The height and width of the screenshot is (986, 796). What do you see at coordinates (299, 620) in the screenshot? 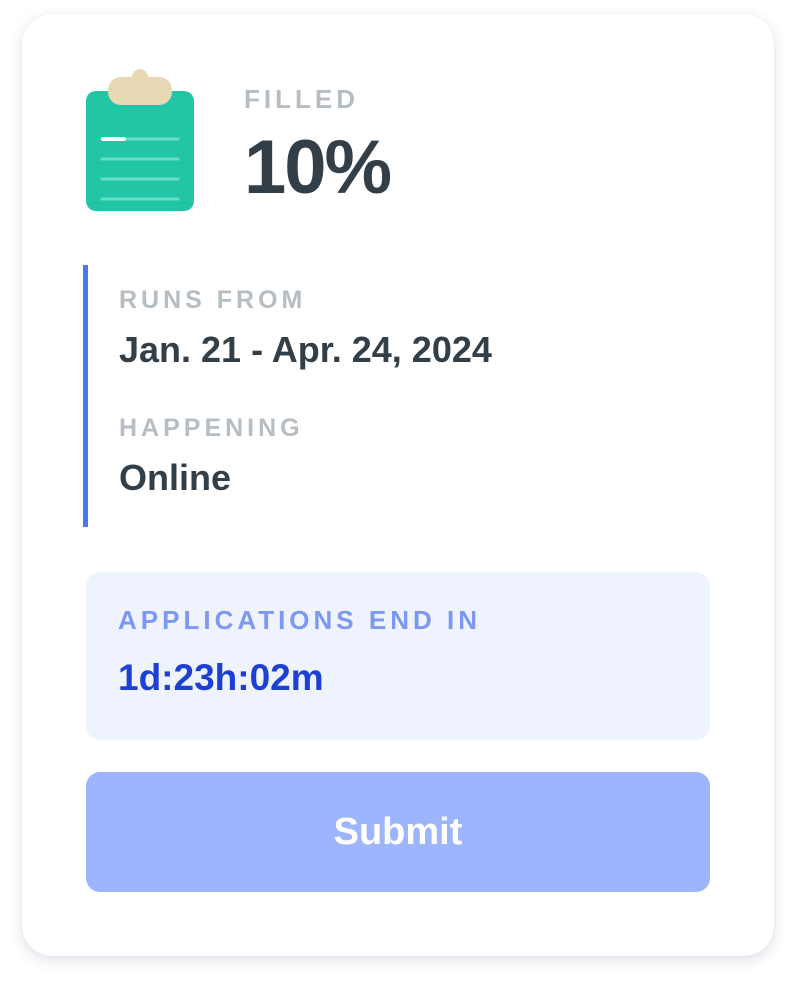
I see `applications-end-label: APPLICATIONS END IN` at bounding box center [299, 620].